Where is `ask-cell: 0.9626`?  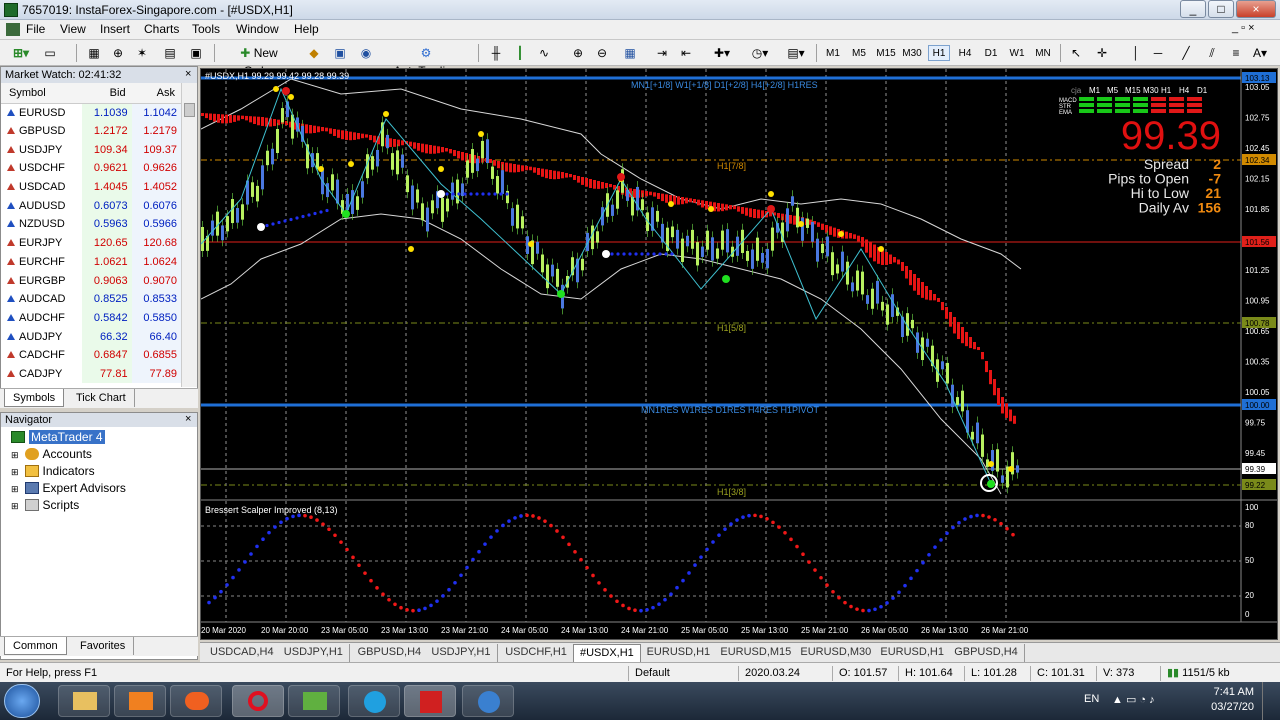 ask-cell: 0.9626 is located at coordinates (156, 168).